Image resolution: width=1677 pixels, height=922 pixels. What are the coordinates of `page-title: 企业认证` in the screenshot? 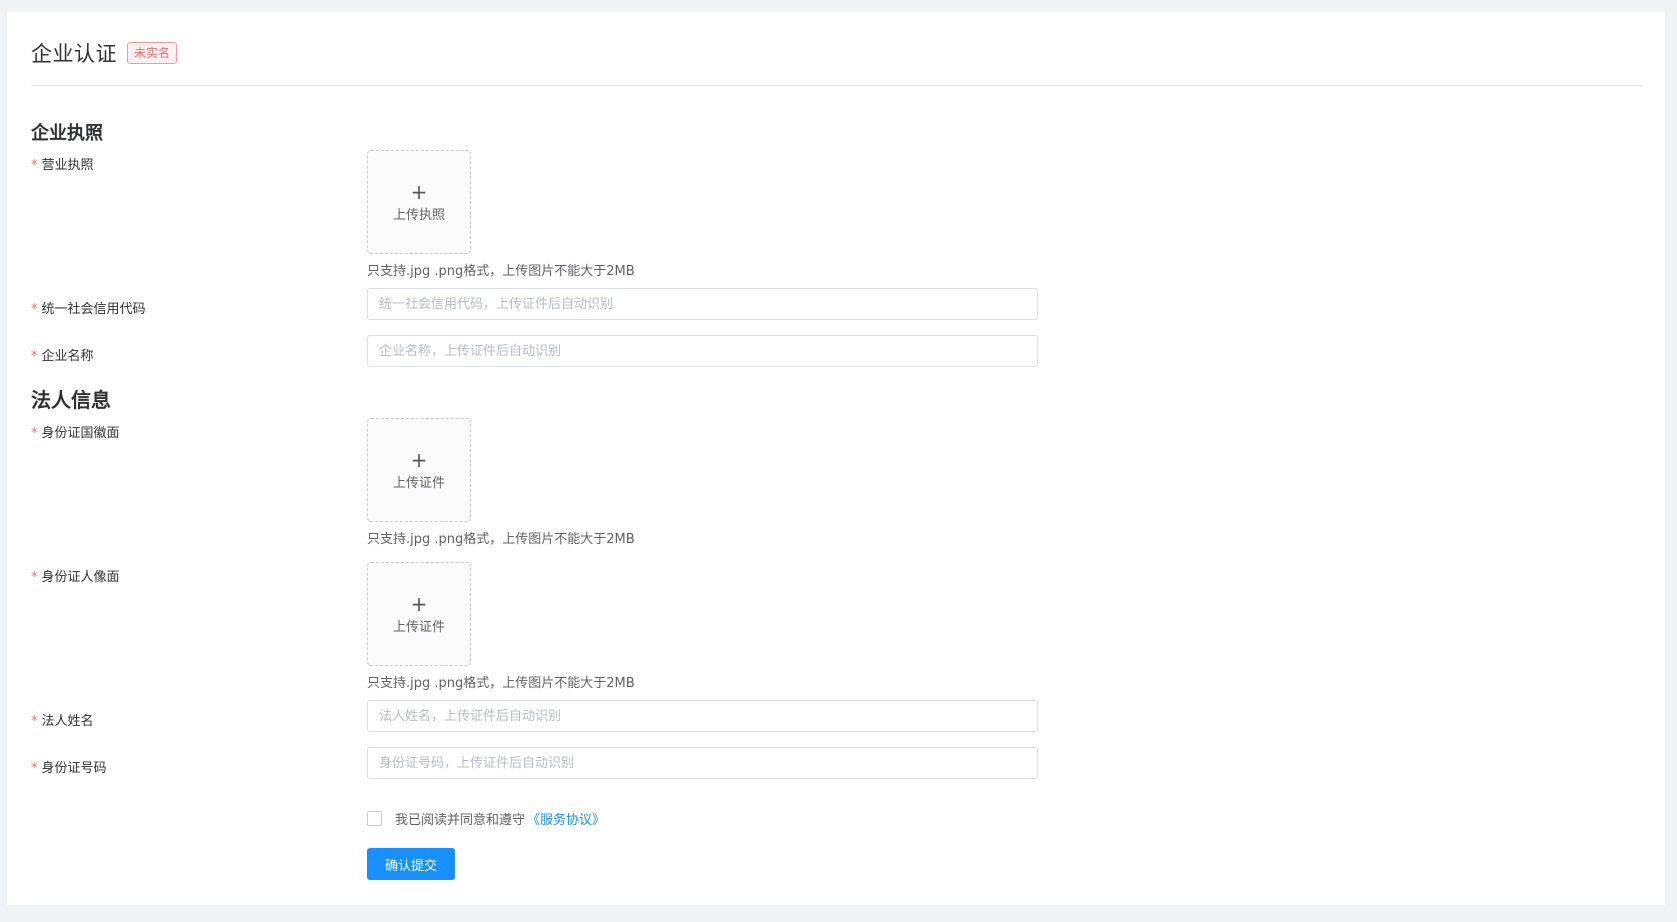 It's located at (74, 54).